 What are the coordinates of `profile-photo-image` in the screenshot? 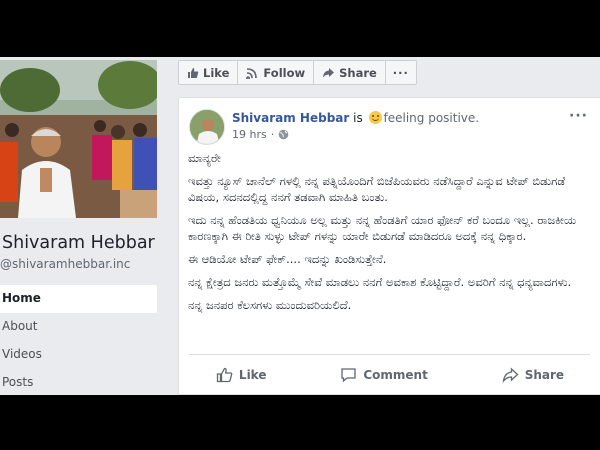 It's located at (78, 139).